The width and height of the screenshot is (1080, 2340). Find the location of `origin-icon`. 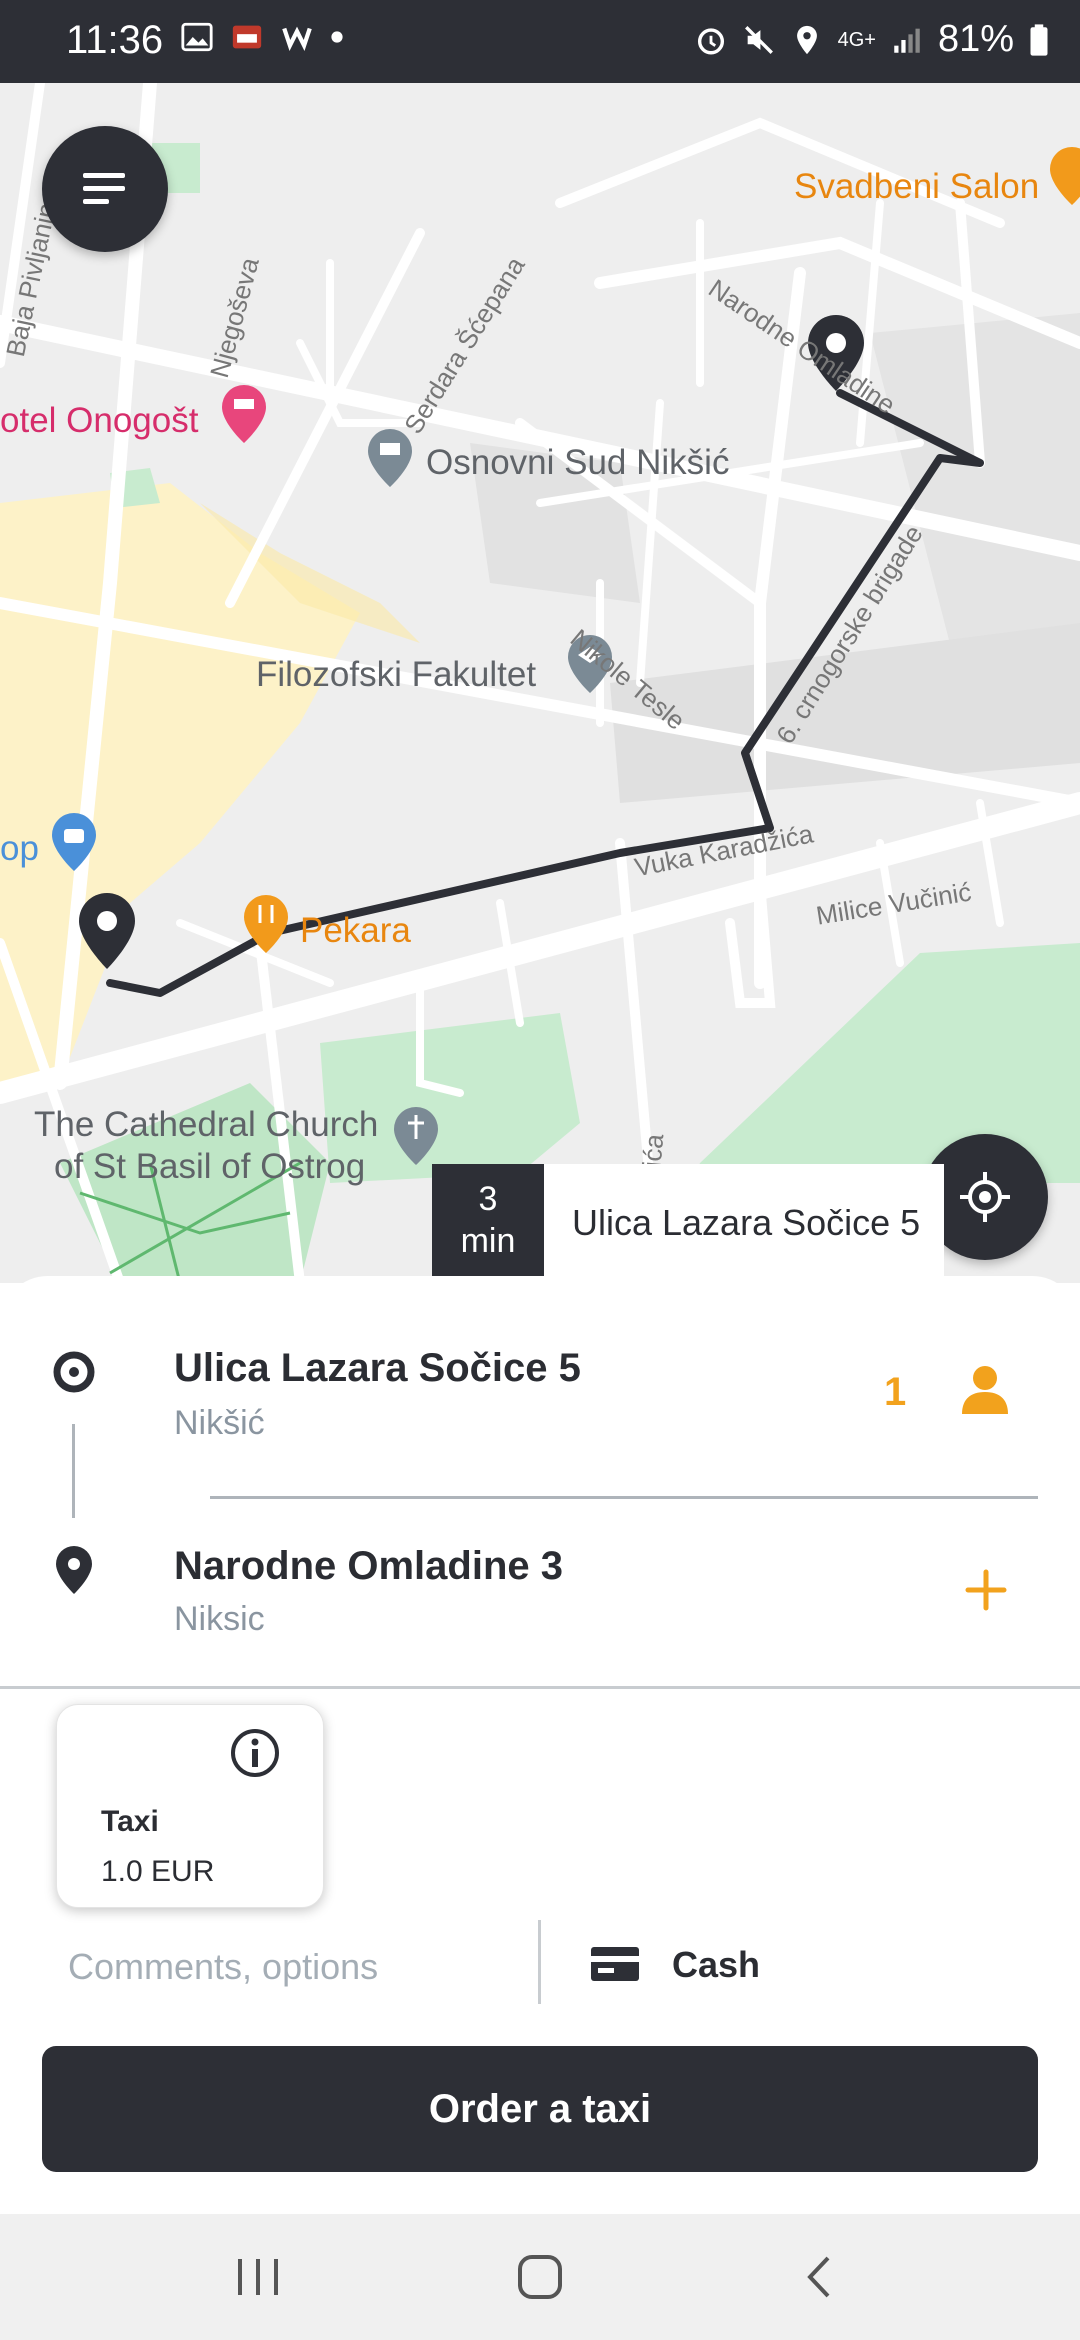

origin-icon is located at coordinates (74, 1372).